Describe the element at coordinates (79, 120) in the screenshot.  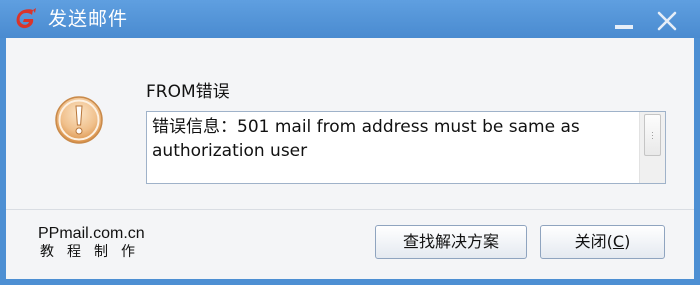
I see `warning-exclamation-icon` at that location.